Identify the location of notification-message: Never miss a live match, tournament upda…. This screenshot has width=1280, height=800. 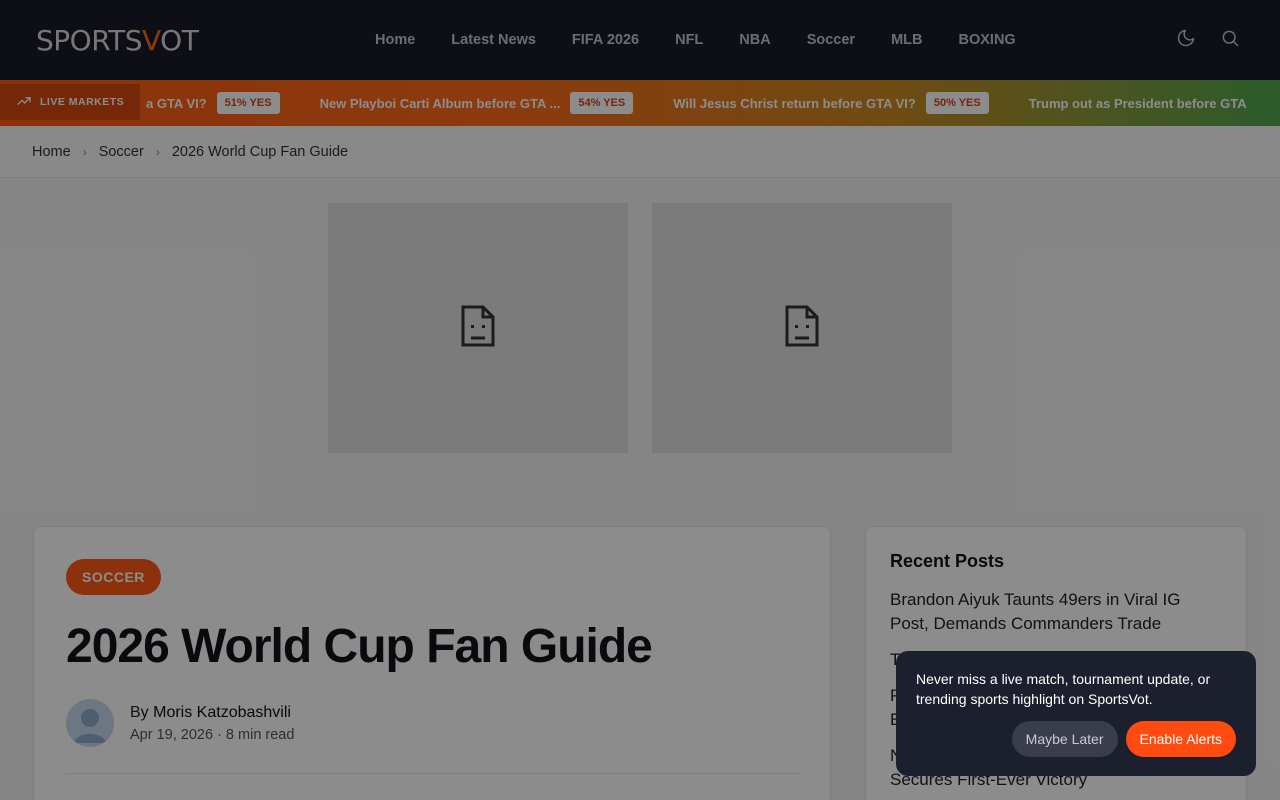
(1063, 689).